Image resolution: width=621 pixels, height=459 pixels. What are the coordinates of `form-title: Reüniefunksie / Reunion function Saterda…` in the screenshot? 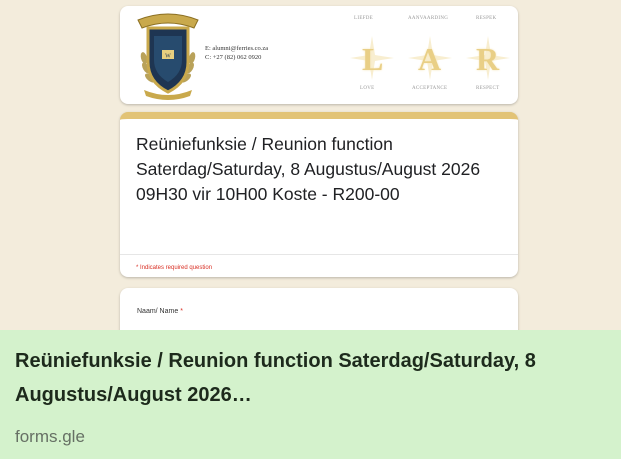 It's located at (308, 169).